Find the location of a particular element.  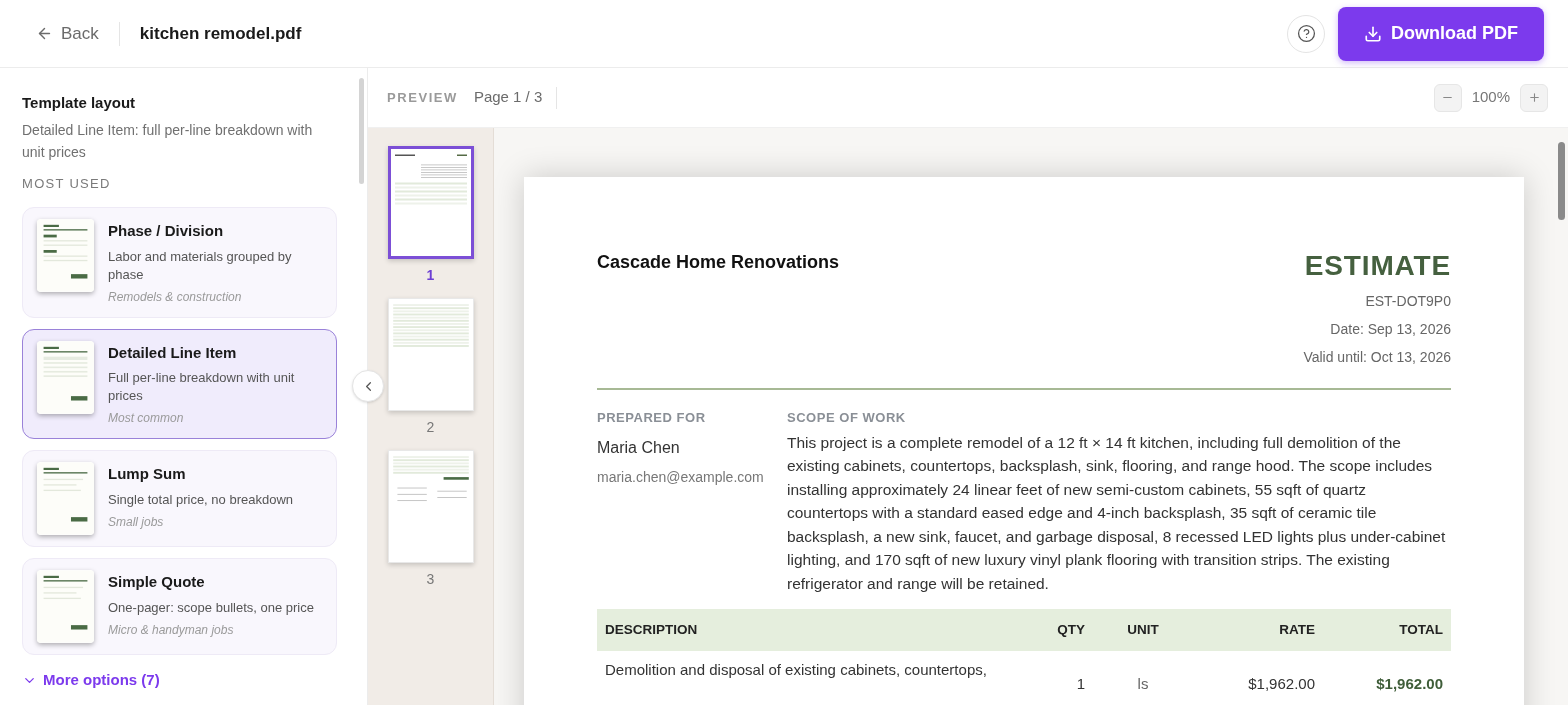

column-header: RATE is located at coordinates (1258, 630).